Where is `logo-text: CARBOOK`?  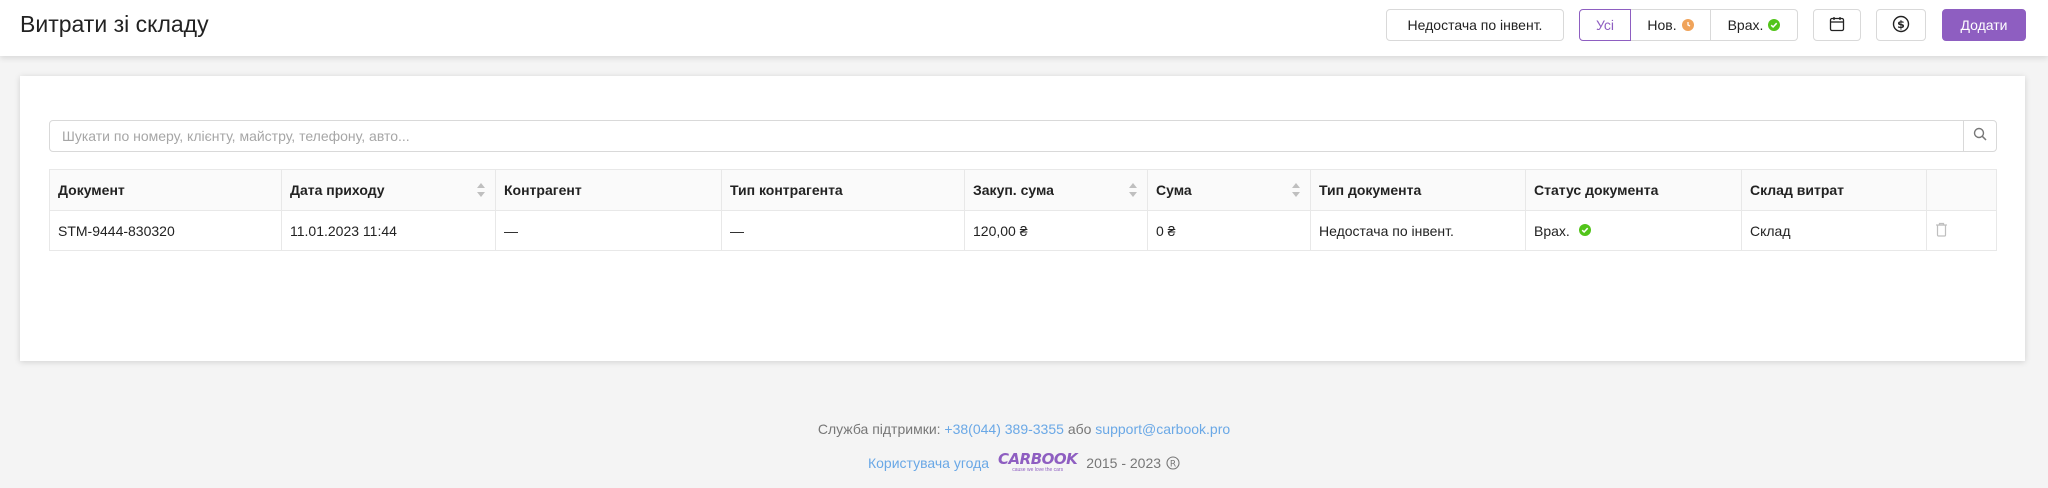 logo-text: CARBOOK is located at coordinates (1038, 459).